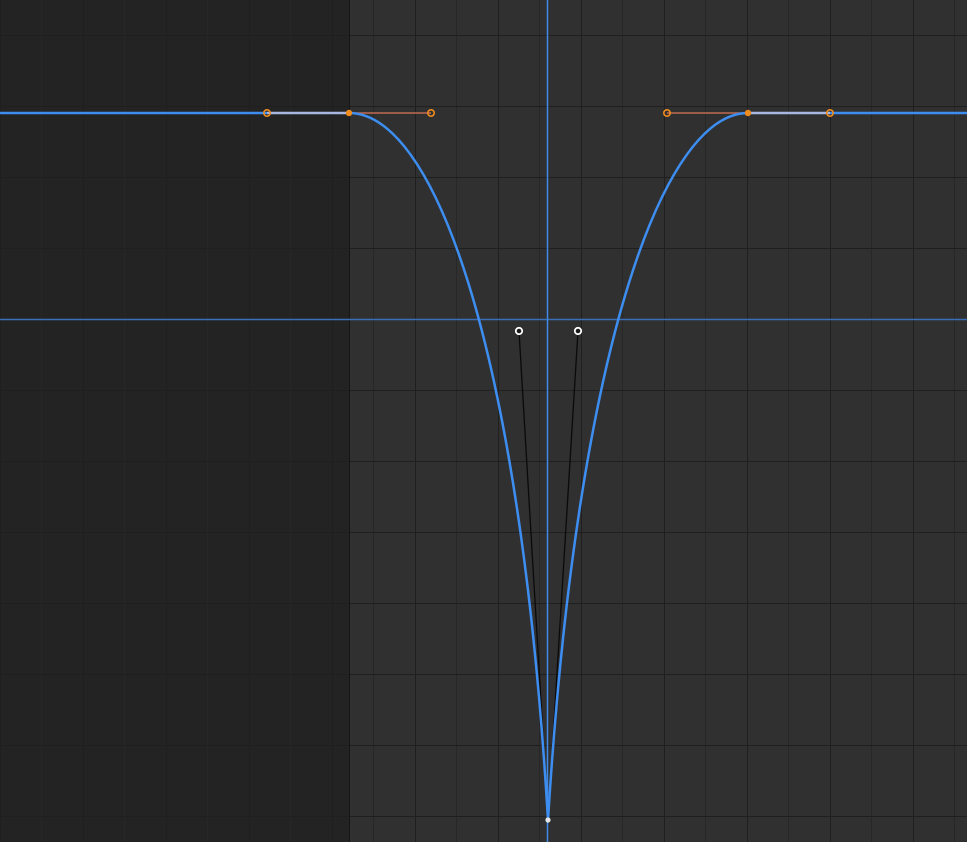 The height and width of the screenshot is (842, 967). Describe the element at coordinates (548, 820) in the screenshot. I see `keyframe-bottom` at that location.